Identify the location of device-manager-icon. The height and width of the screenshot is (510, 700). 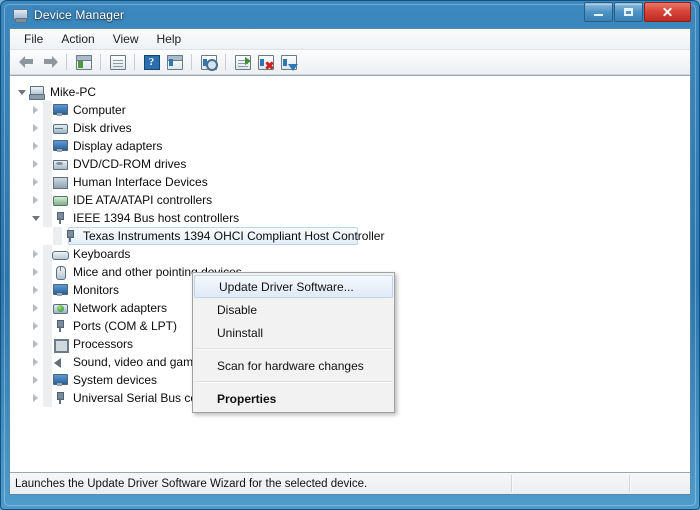
(20, 15).